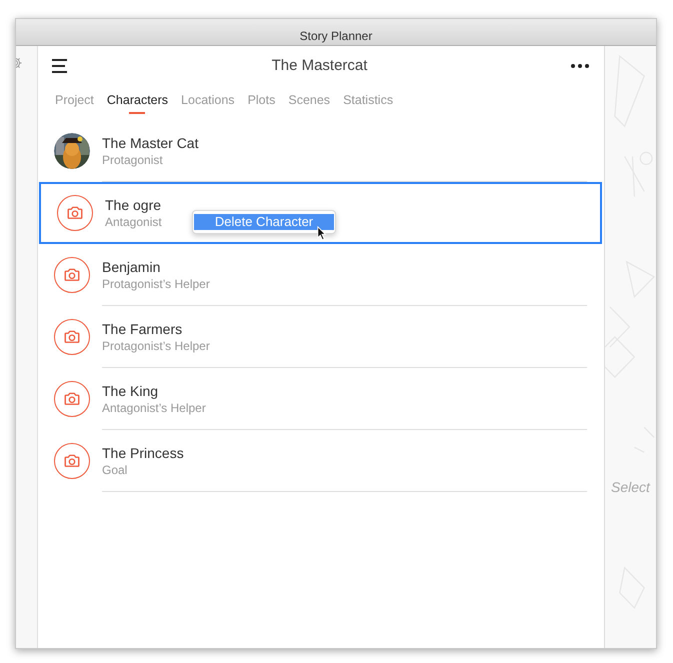 The height and width of the screenshot is (663, 673). I want to click on character-role: Goal, so click(115, 470).